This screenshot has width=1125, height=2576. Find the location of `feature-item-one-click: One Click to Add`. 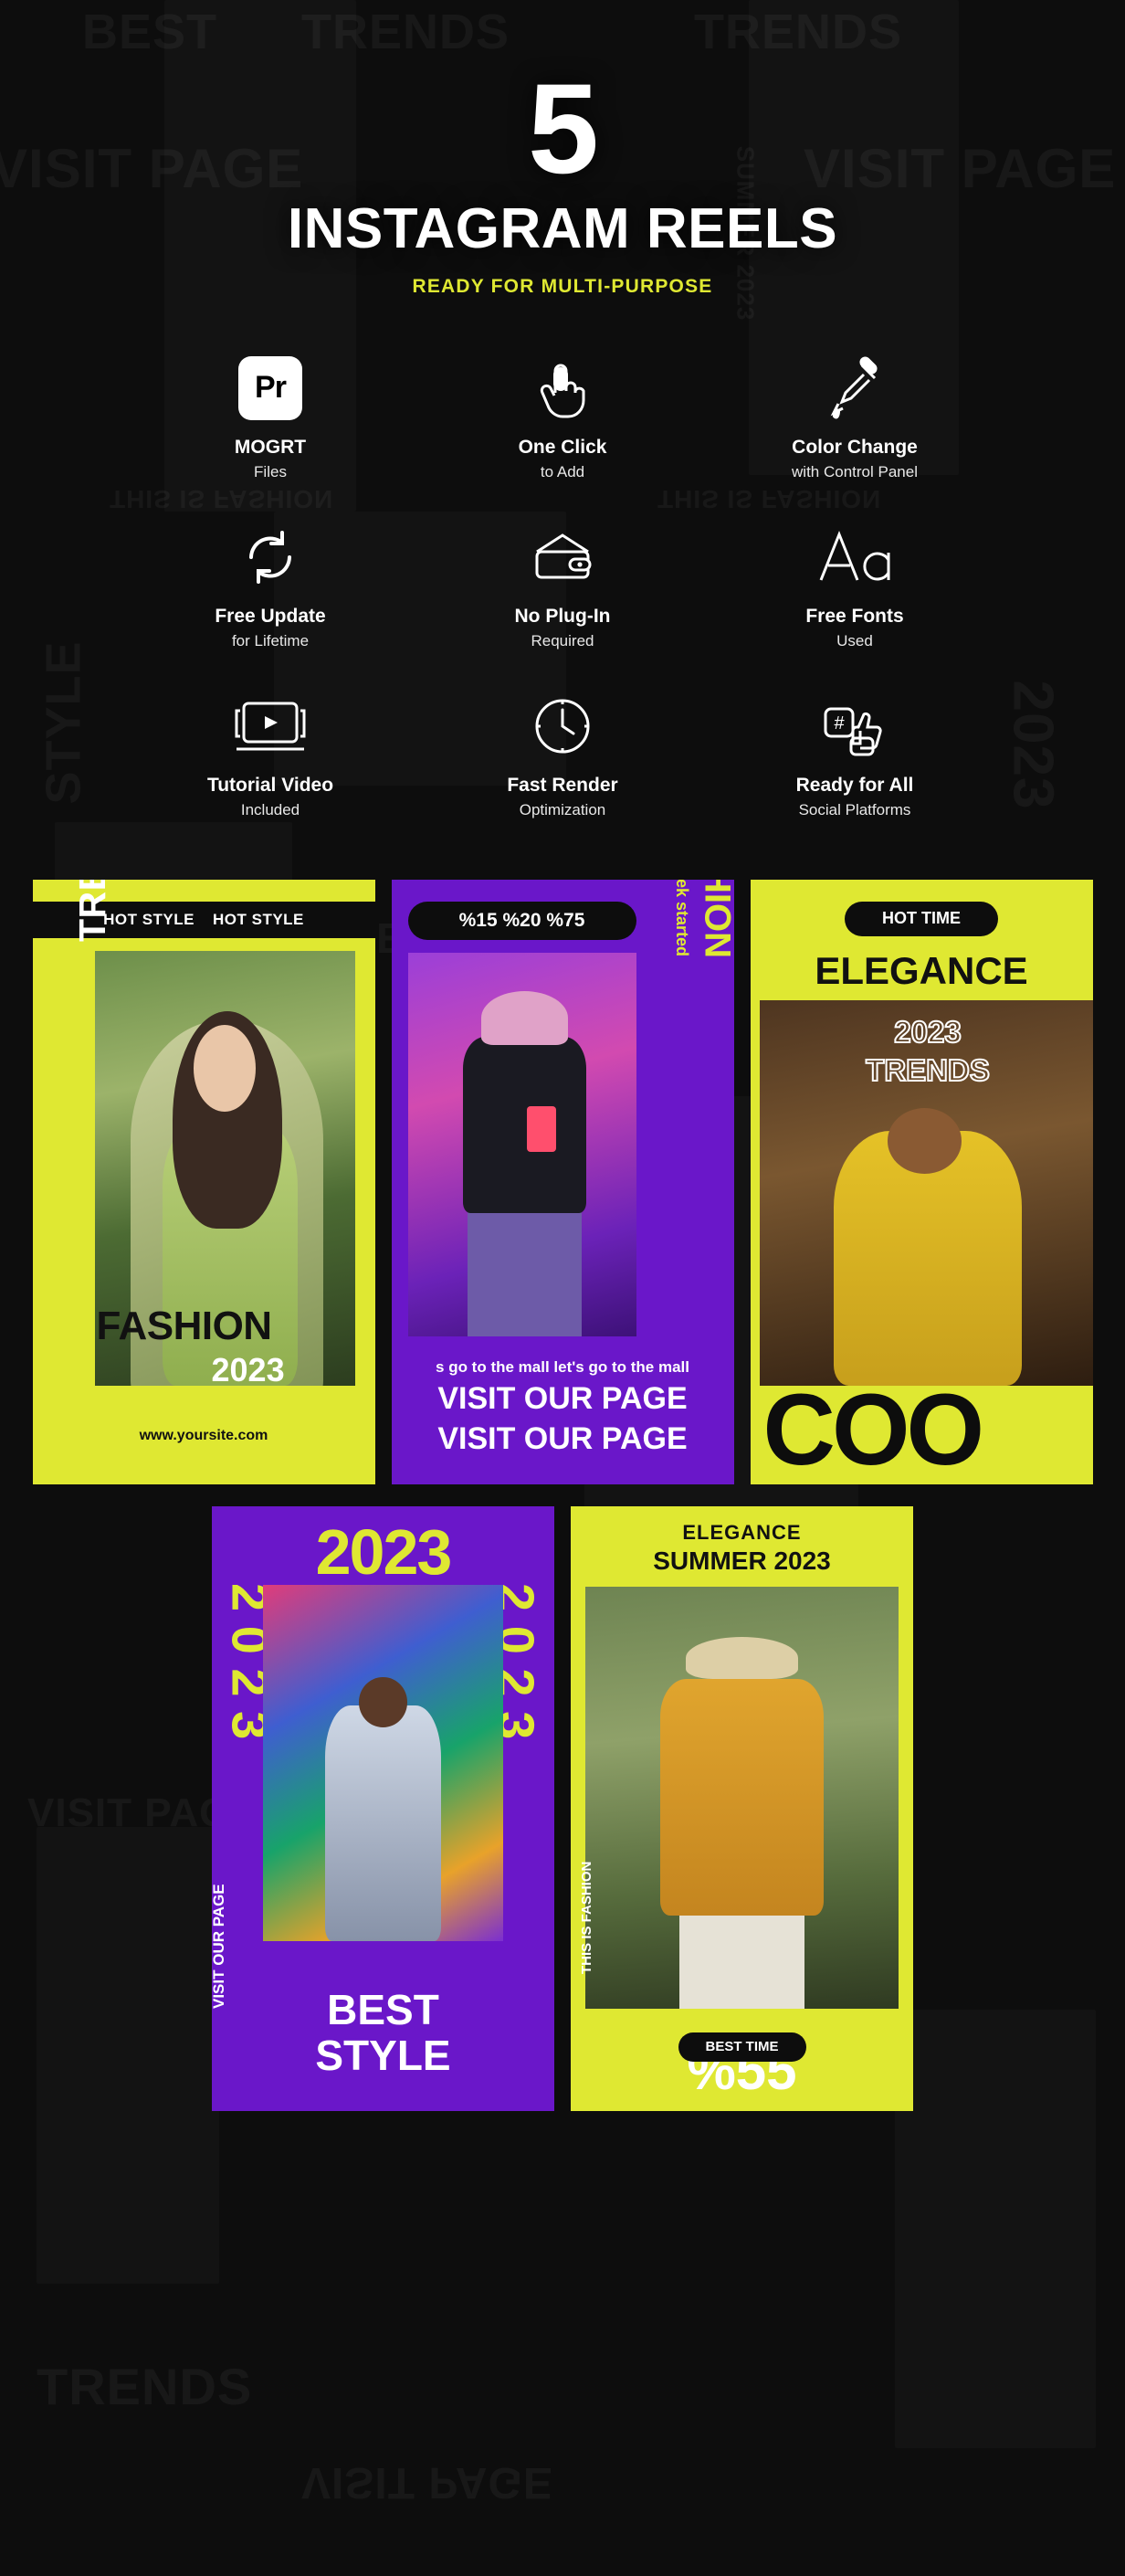

feature-item-one-click: One Click to Add is located at coordinates (562, 417).